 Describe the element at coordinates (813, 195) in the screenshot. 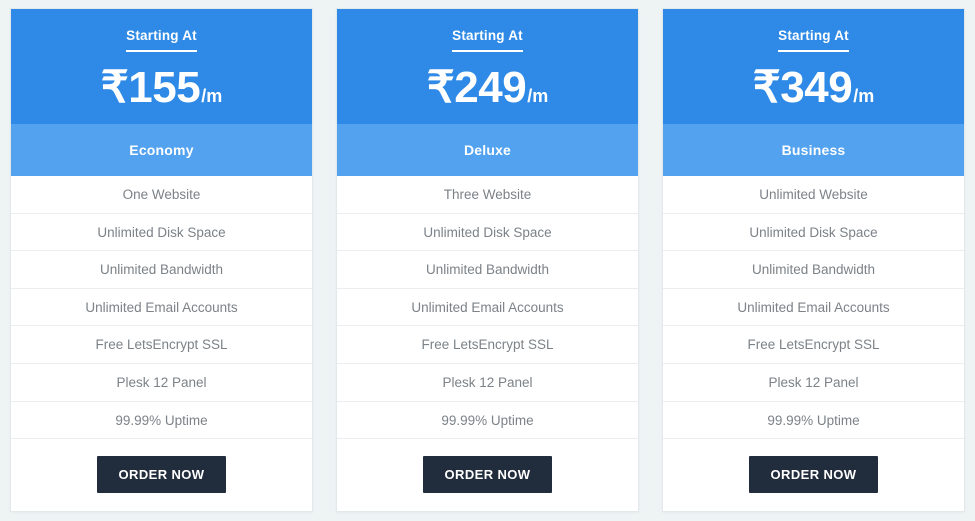

I see `feature-row: Unlimited Website` at that location.